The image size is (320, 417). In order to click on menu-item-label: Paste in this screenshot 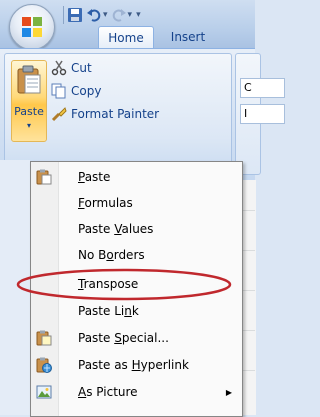, I will do `click(94, 177)`.